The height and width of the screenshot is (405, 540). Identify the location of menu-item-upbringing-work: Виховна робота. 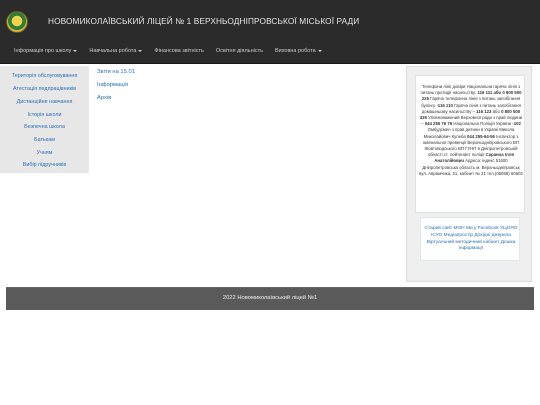
(298, 51).